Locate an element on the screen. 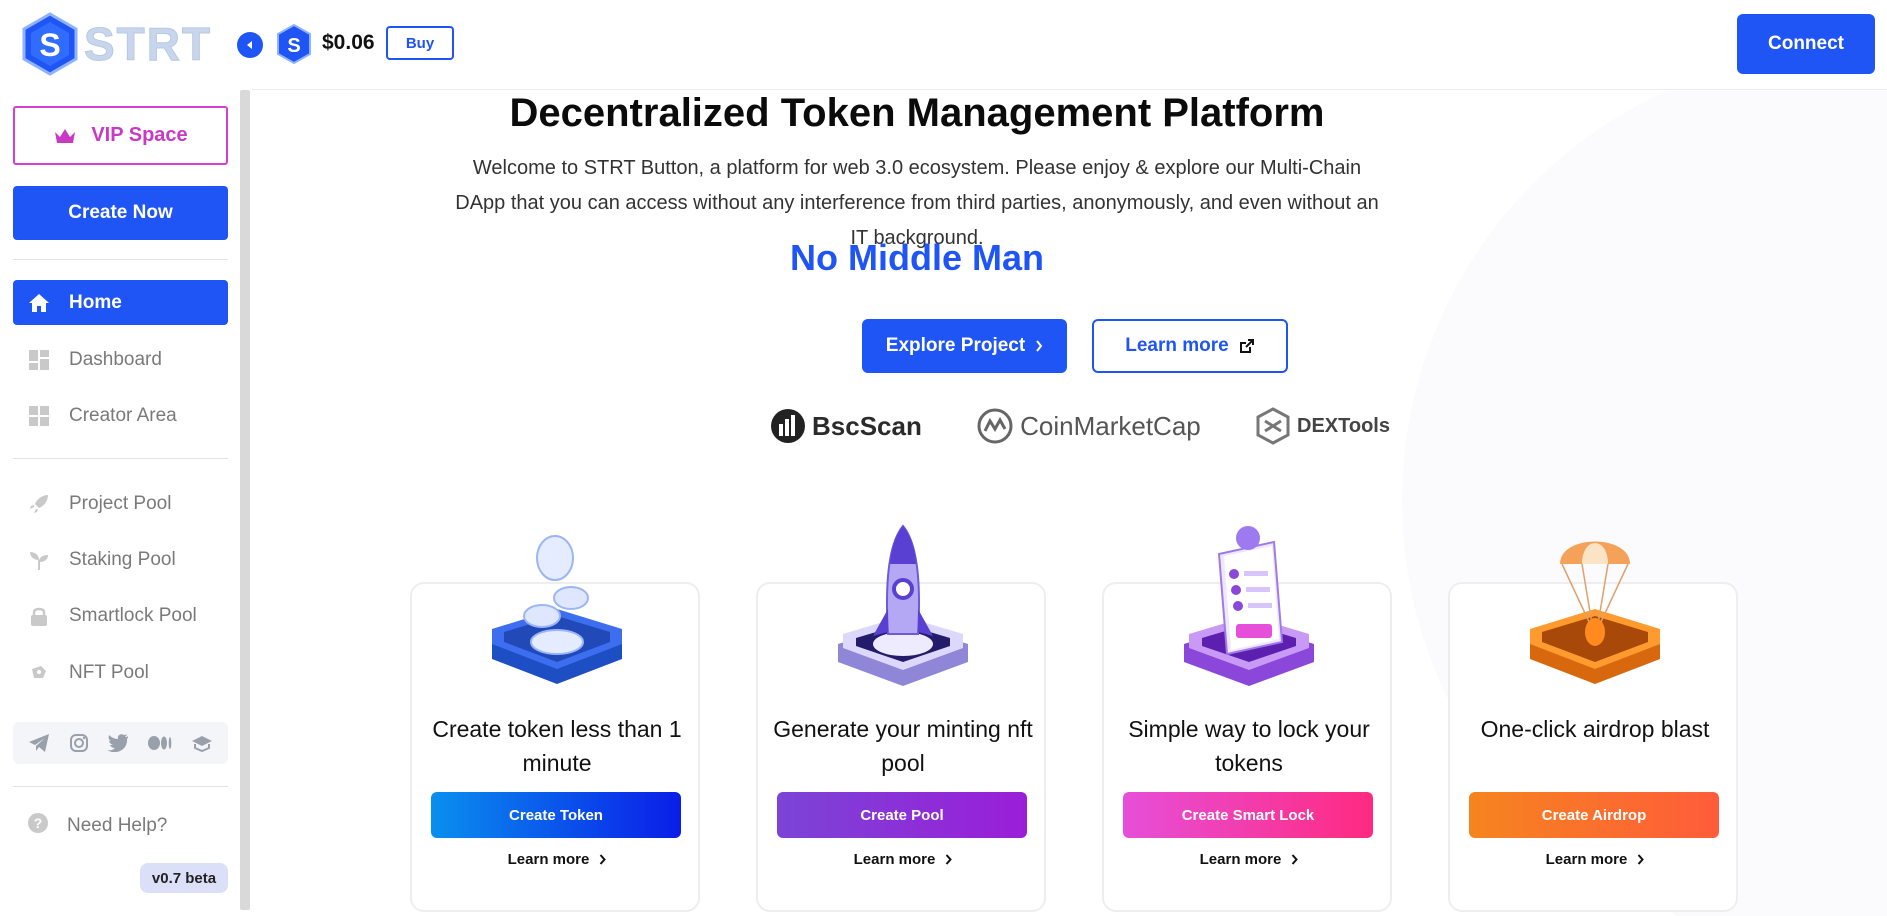 This screenshot has width=1887, height=916. twitter-icon is located at coordinates (118, 743).